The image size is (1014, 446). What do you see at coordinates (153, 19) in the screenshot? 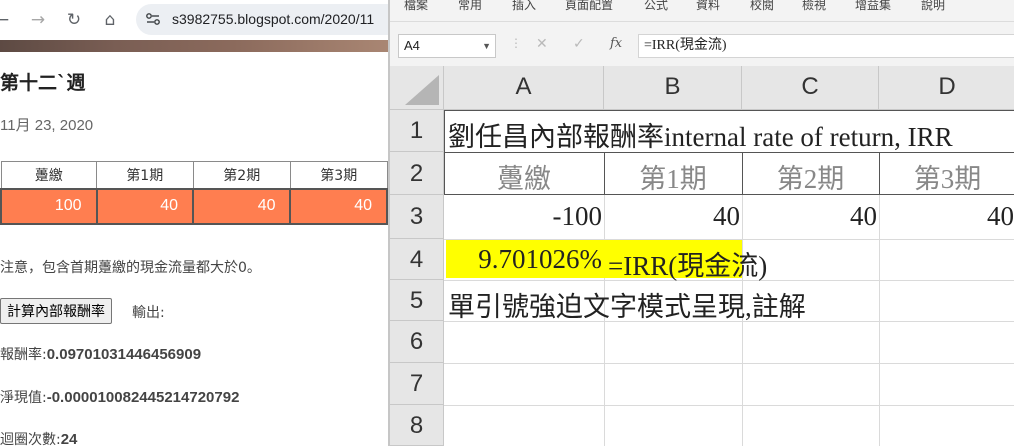
I see `site-settings-icon` at bounding box center [153, 19].